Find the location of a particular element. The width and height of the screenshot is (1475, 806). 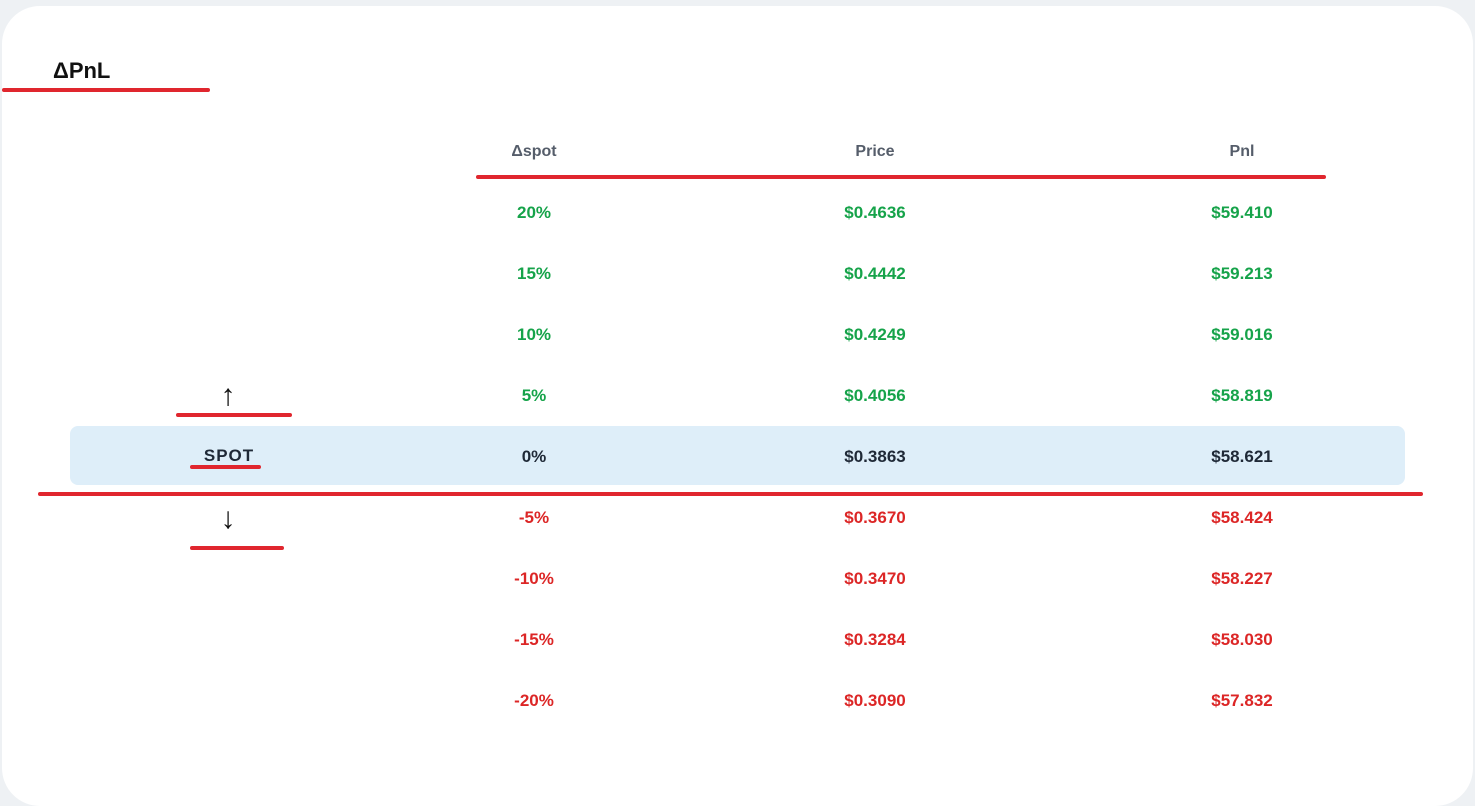

cell-spot: -10% is located at coordinates (534, 578).